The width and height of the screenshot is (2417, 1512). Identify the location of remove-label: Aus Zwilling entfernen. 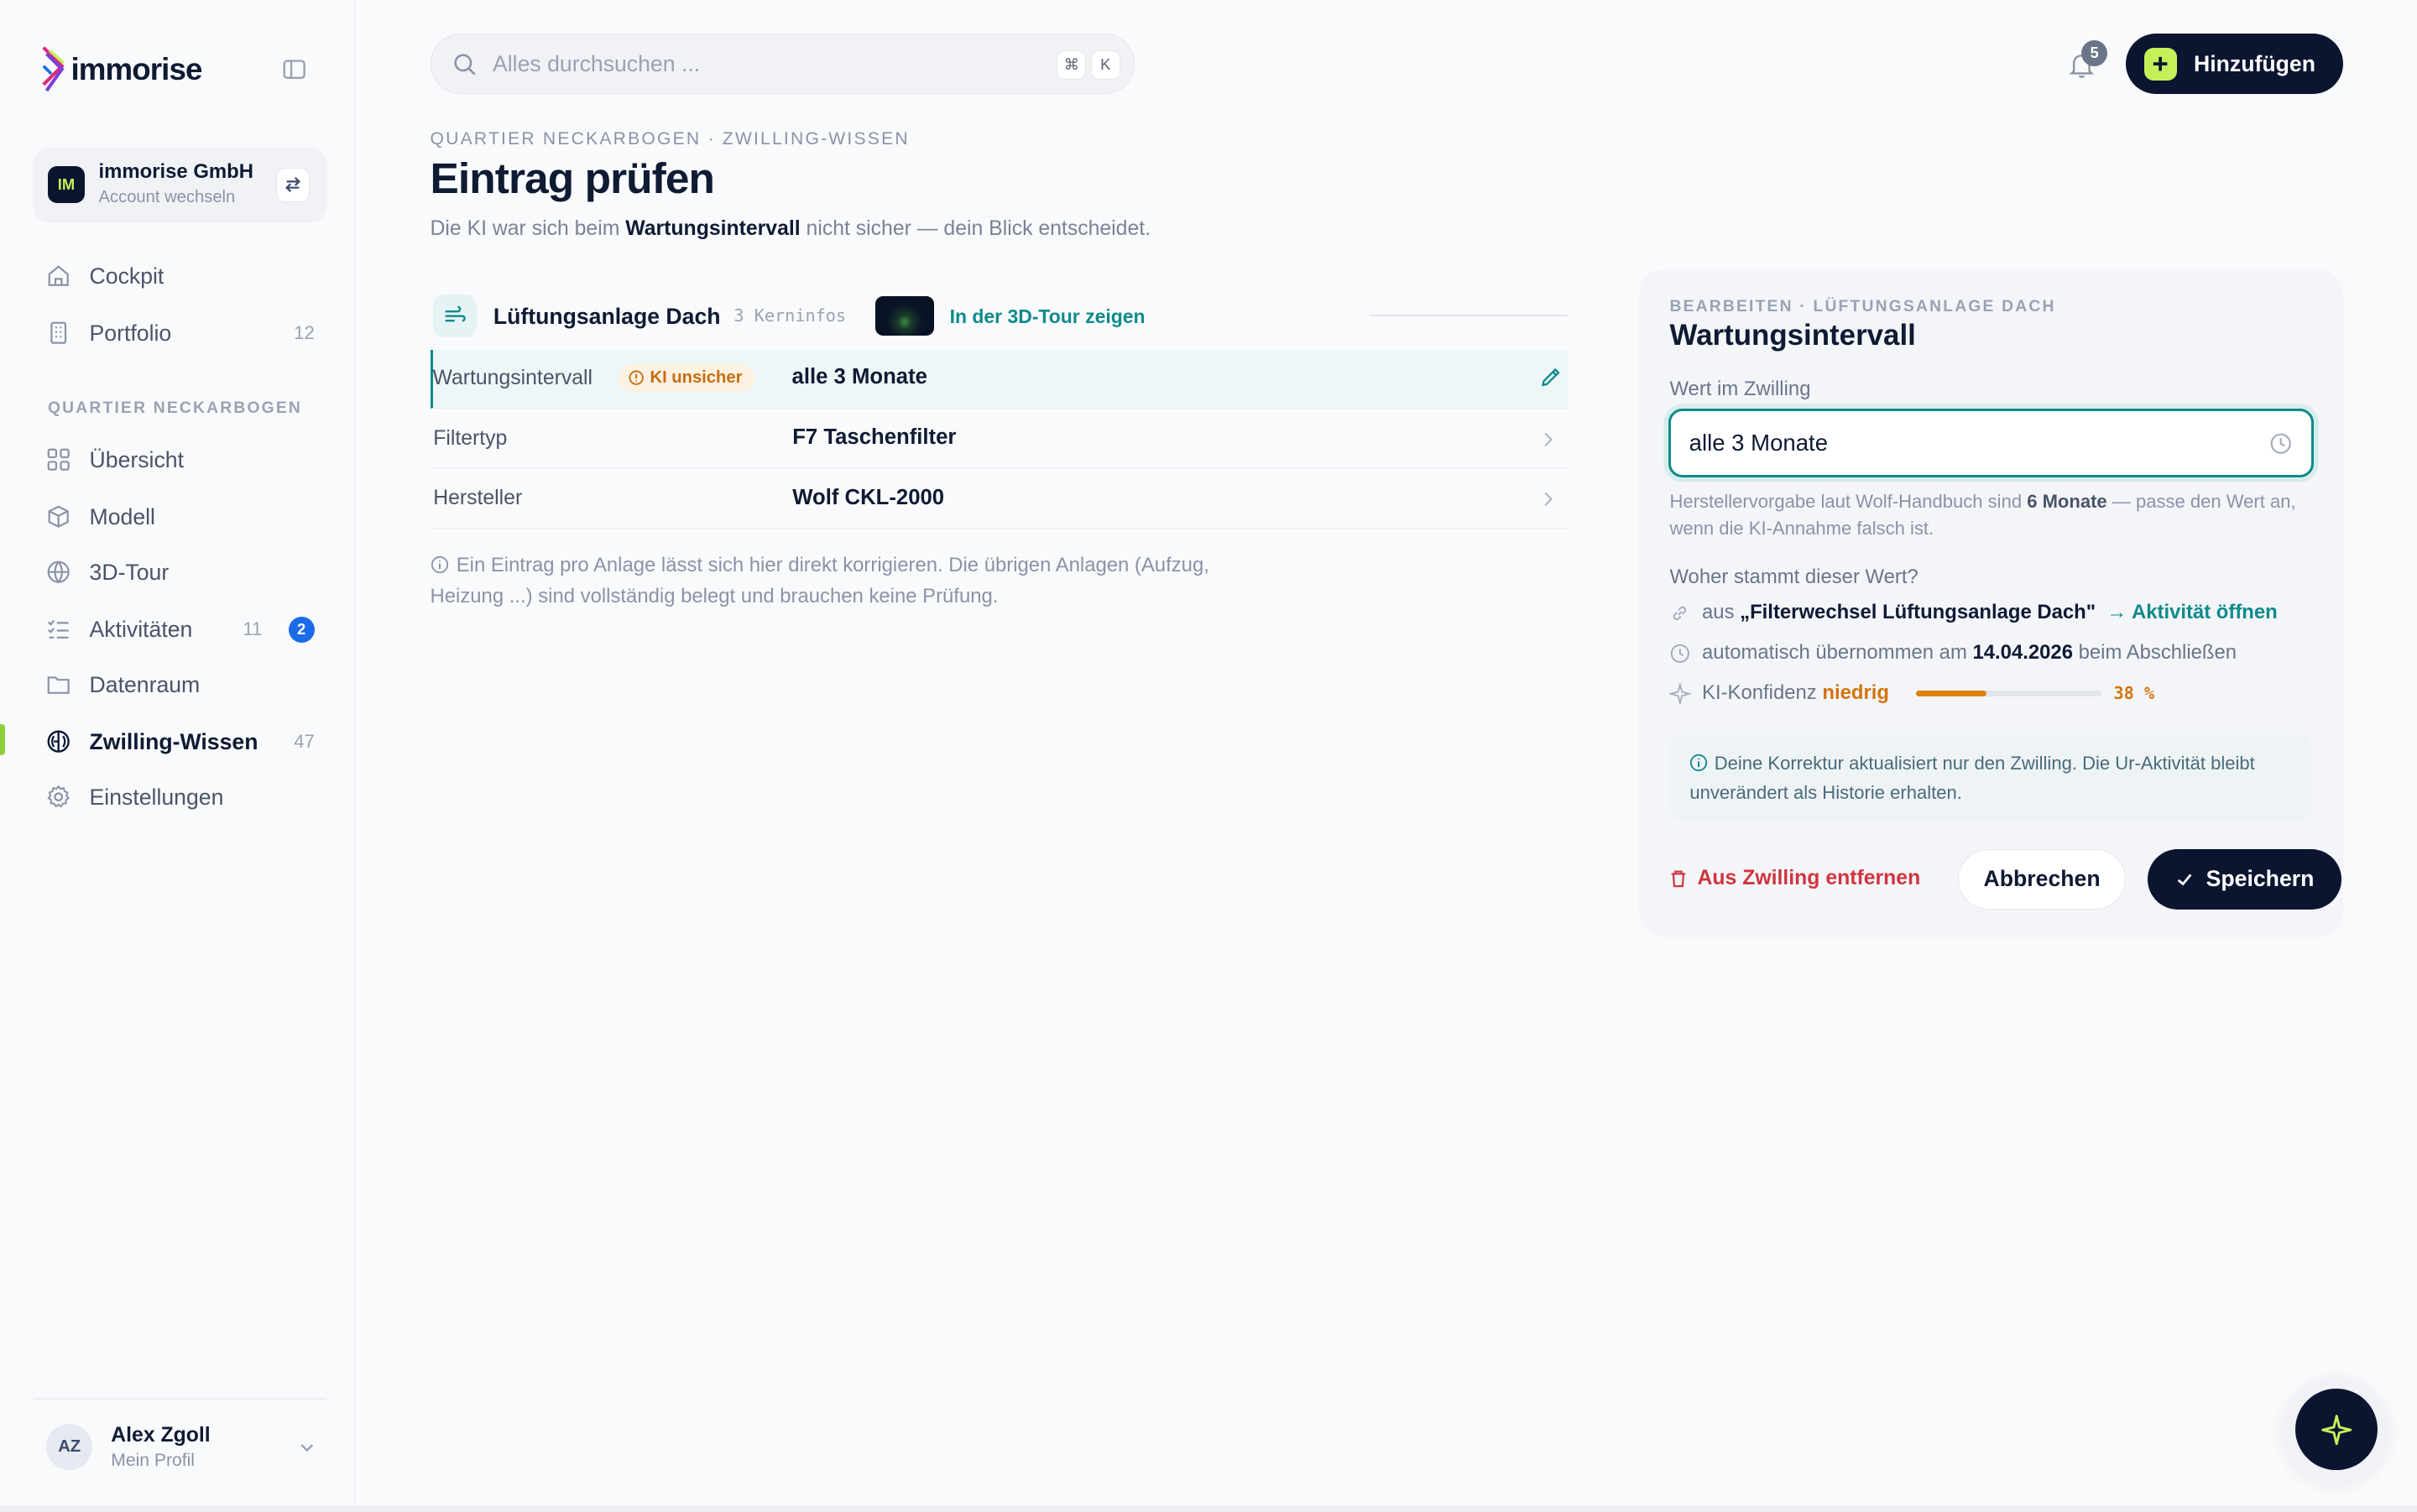
(1809, 879).